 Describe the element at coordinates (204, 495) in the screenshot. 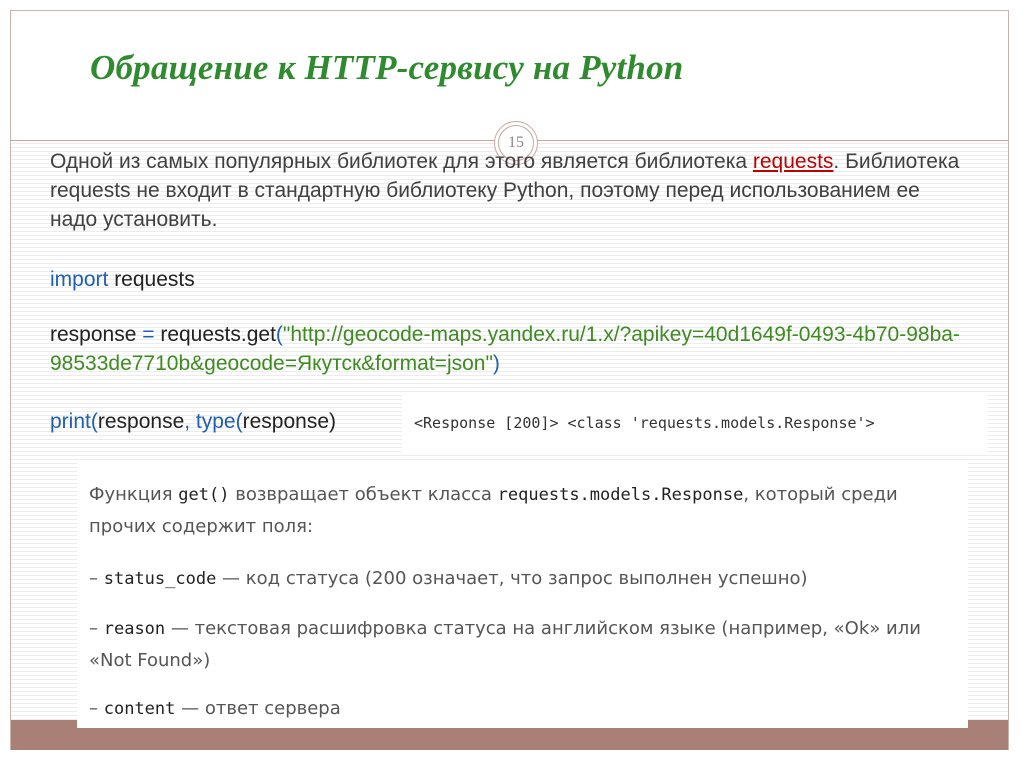

I see `doc-code: get()` at that location.